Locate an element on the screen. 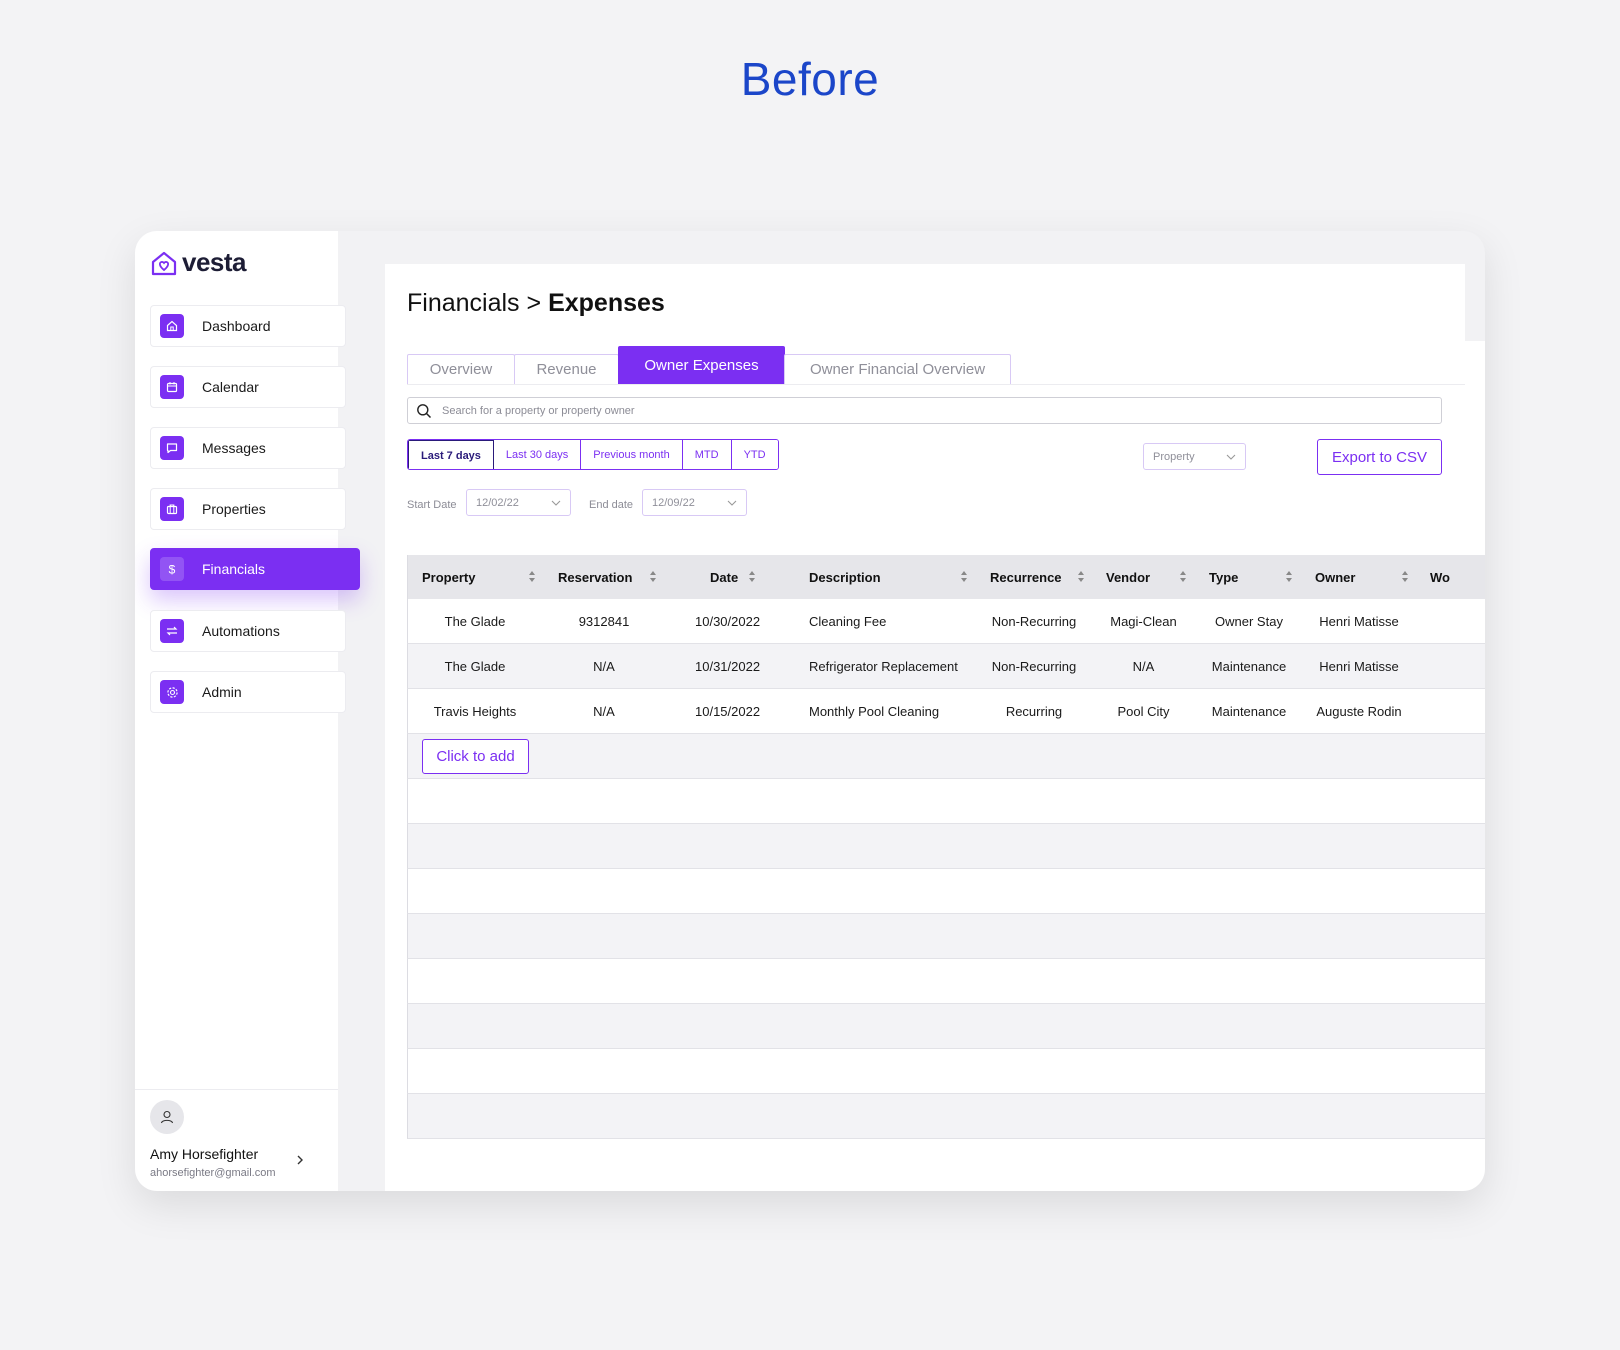 The width and height of the screenshot is (1620, 1350). sidebar-item-label: Admin is located at coordinates (222, 692).